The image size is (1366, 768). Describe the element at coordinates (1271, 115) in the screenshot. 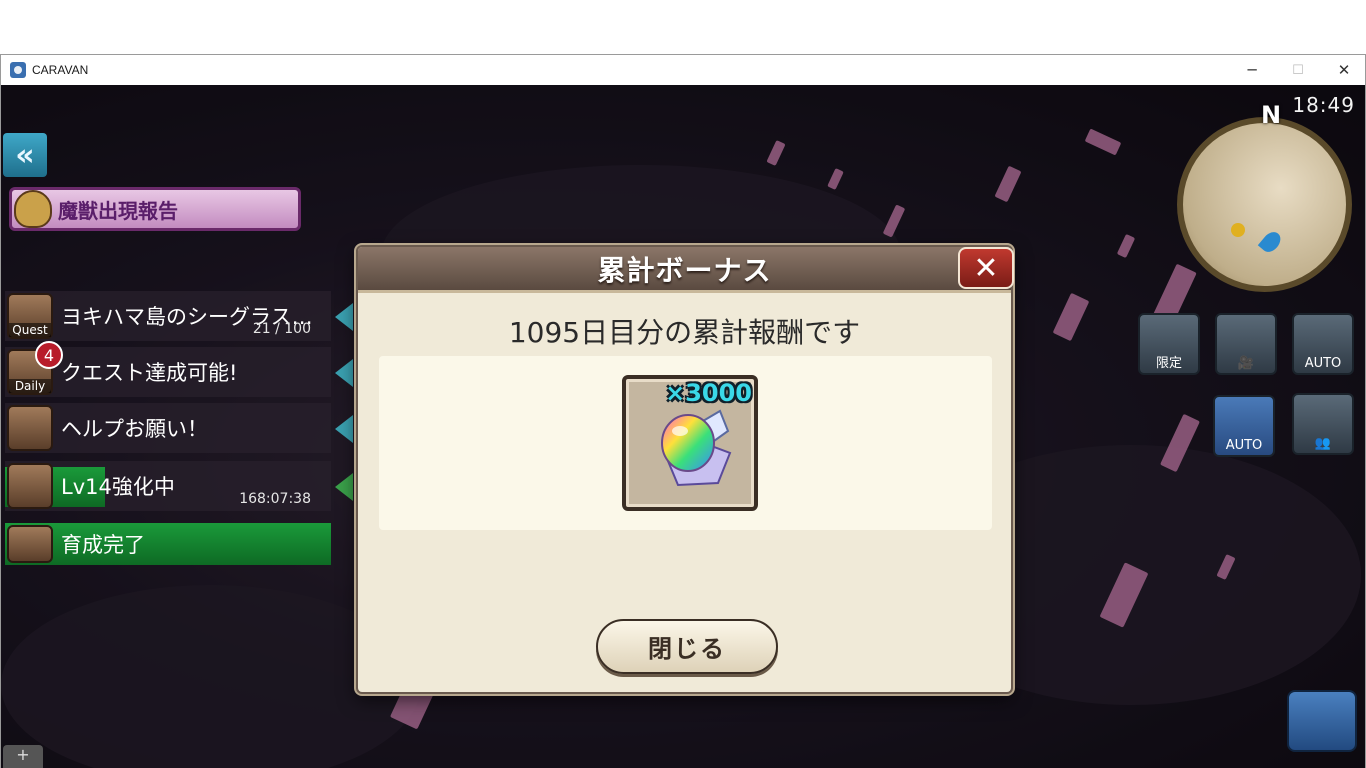

I see `compass-north: N` at that location.